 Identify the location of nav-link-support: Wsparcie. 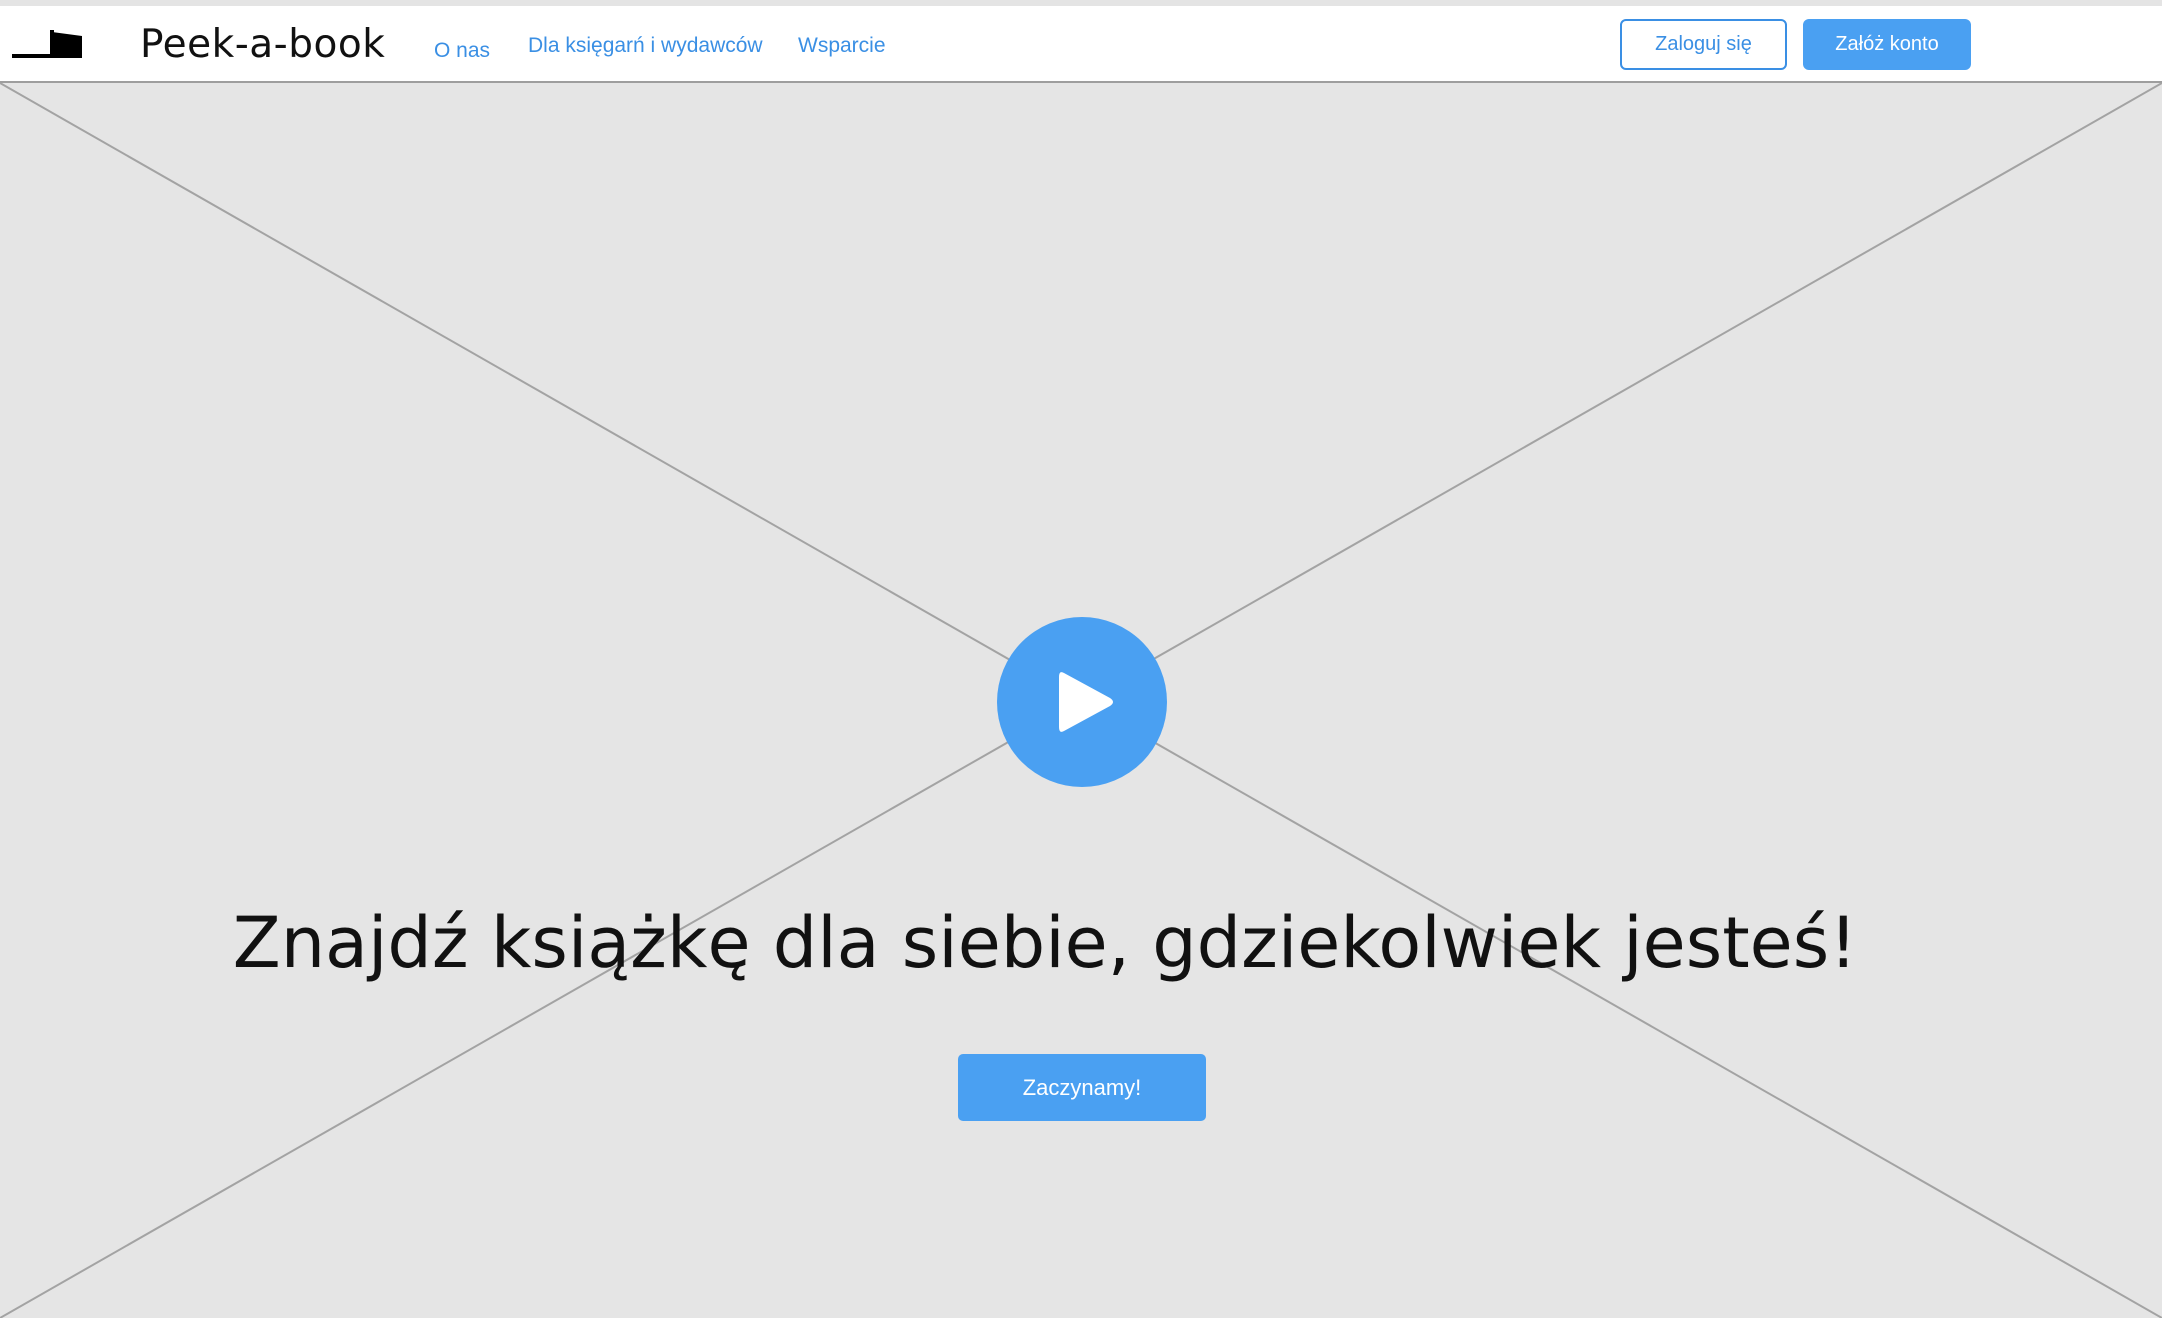
(842, 46).